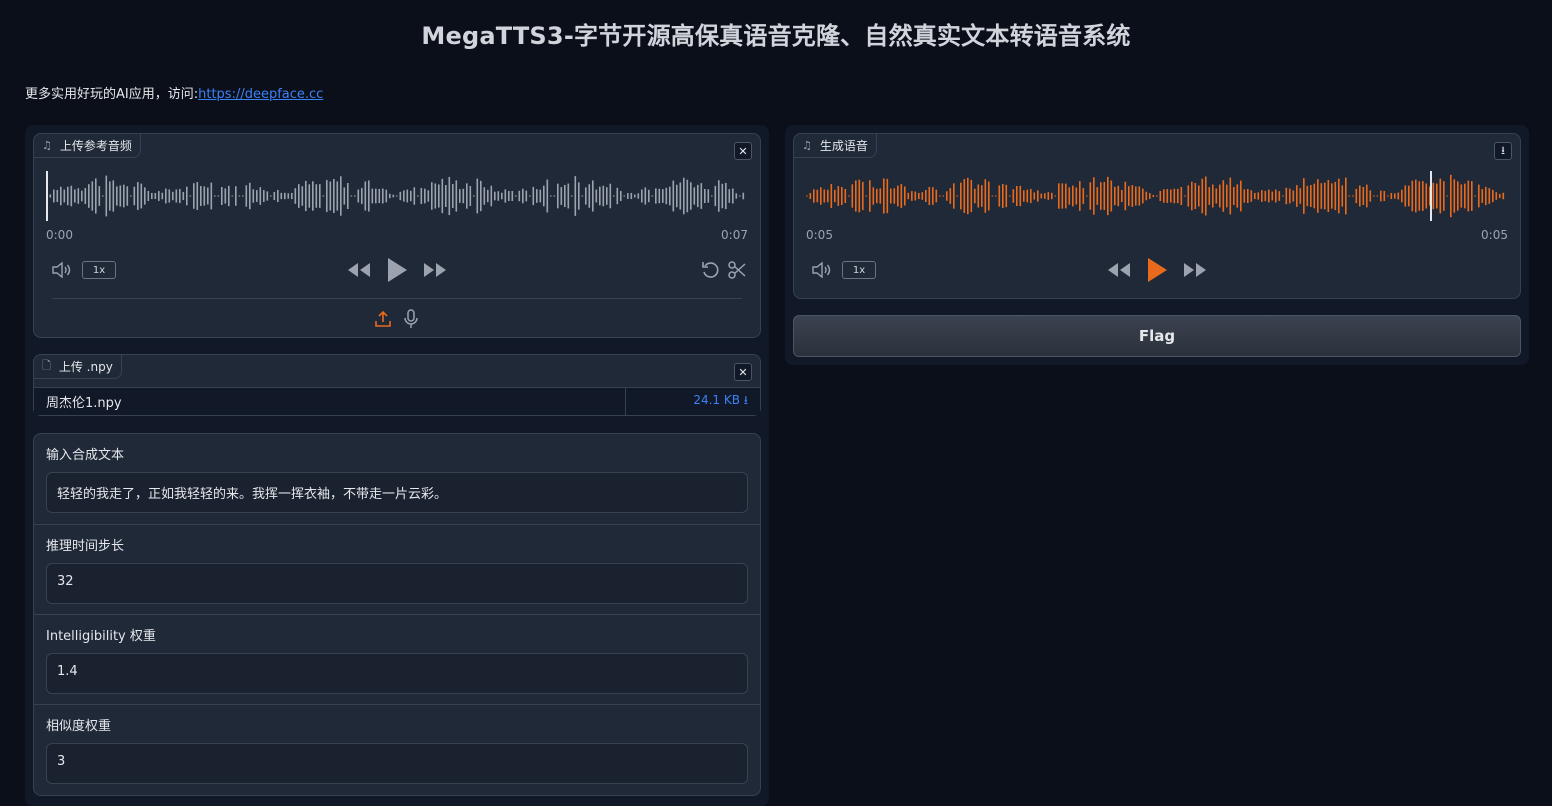  What do you see at coordinates (1503, 151) in the screenshot?
I see `download-button: ⭳` at bounding box center [1503, 151].